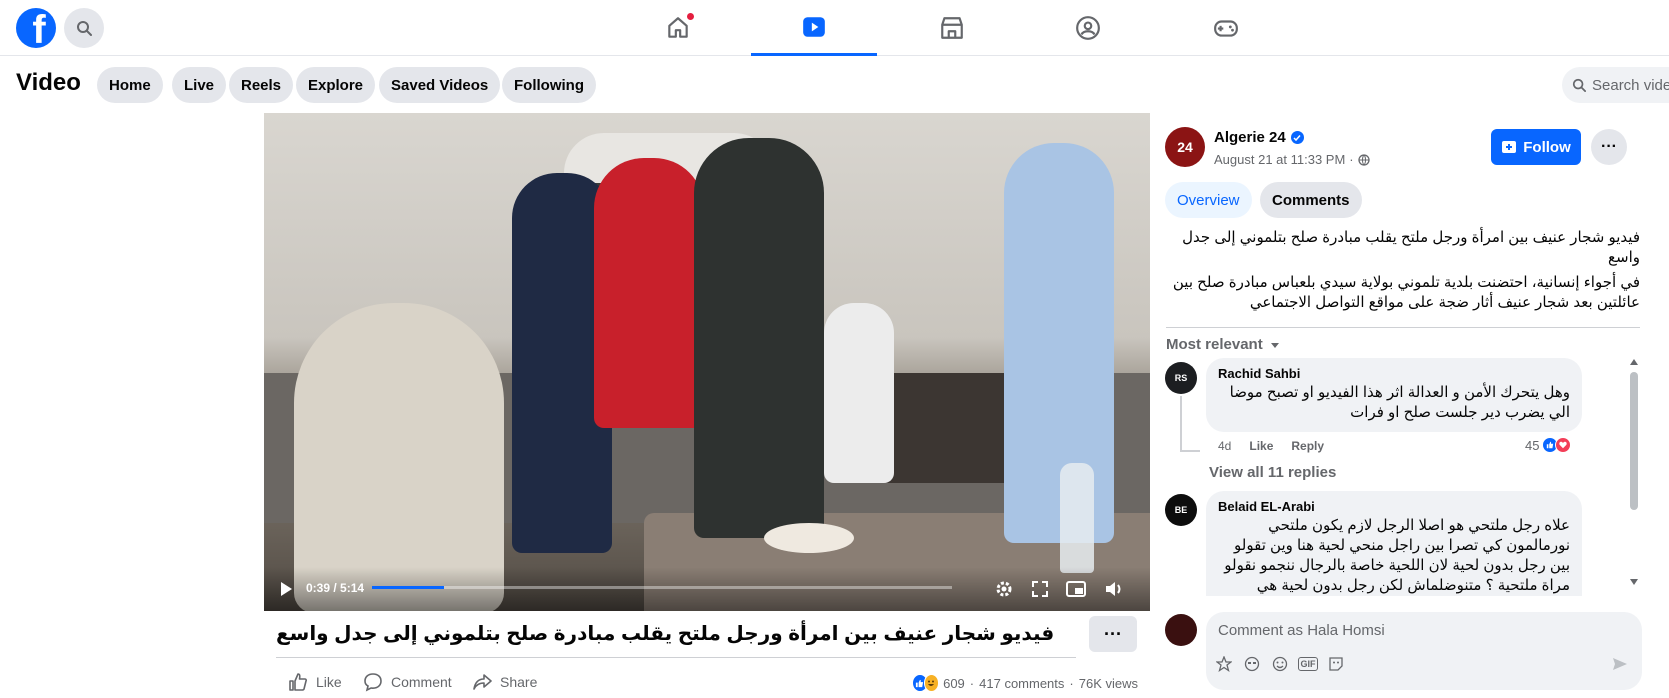 This screenshot has height=698, width=1669. I want to click on gif-icon: GIF, so click(1308, 664).